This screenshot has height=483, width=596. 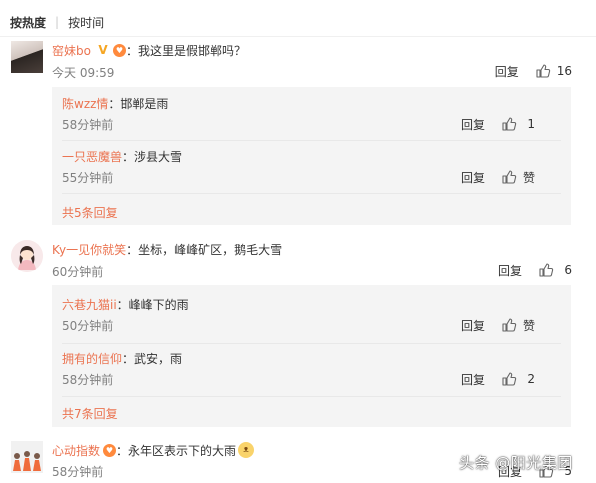 I want to click on avatar-face-icon, so click(x=27, y=256).